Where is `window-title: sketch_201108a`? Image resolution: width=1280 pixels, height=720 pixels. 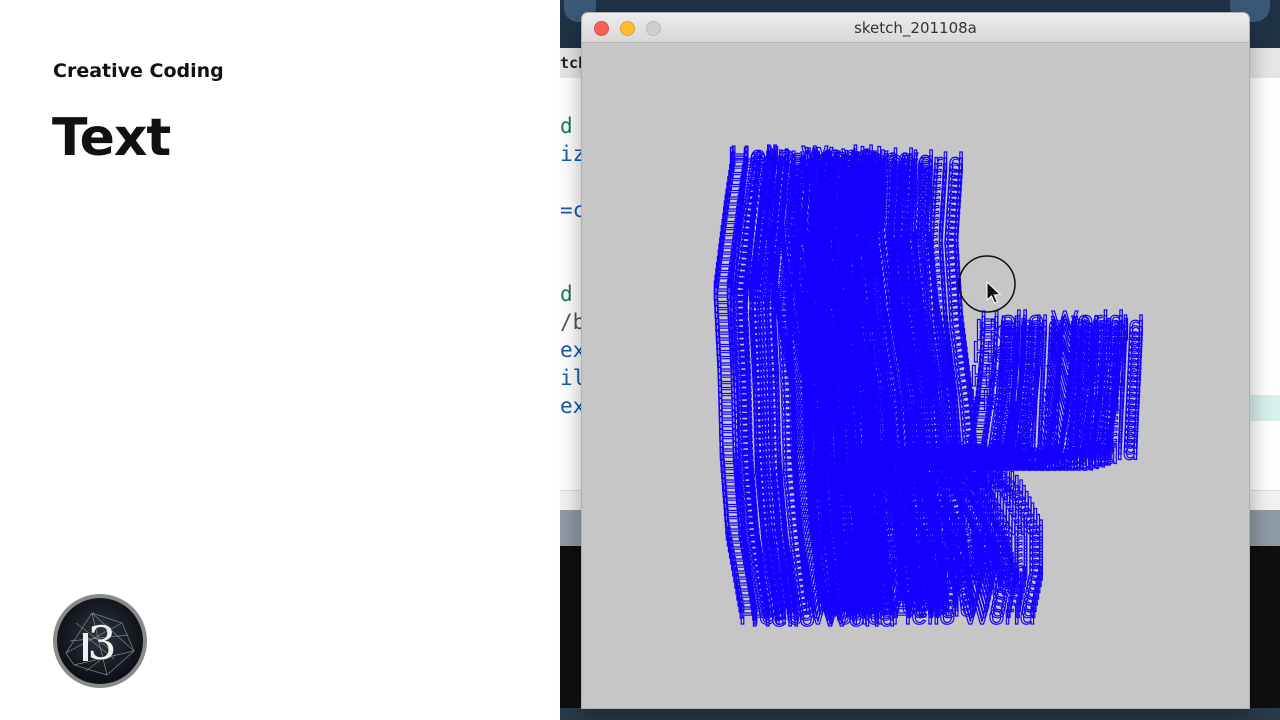 window-title: sketch_201108a is located at coordinates (915, 28).